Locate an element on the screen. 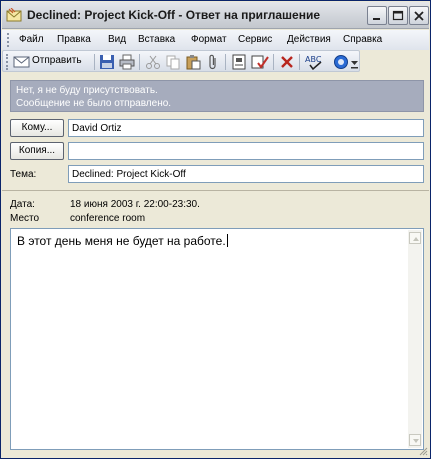  paste-icon is located at coordinates (193, 62).